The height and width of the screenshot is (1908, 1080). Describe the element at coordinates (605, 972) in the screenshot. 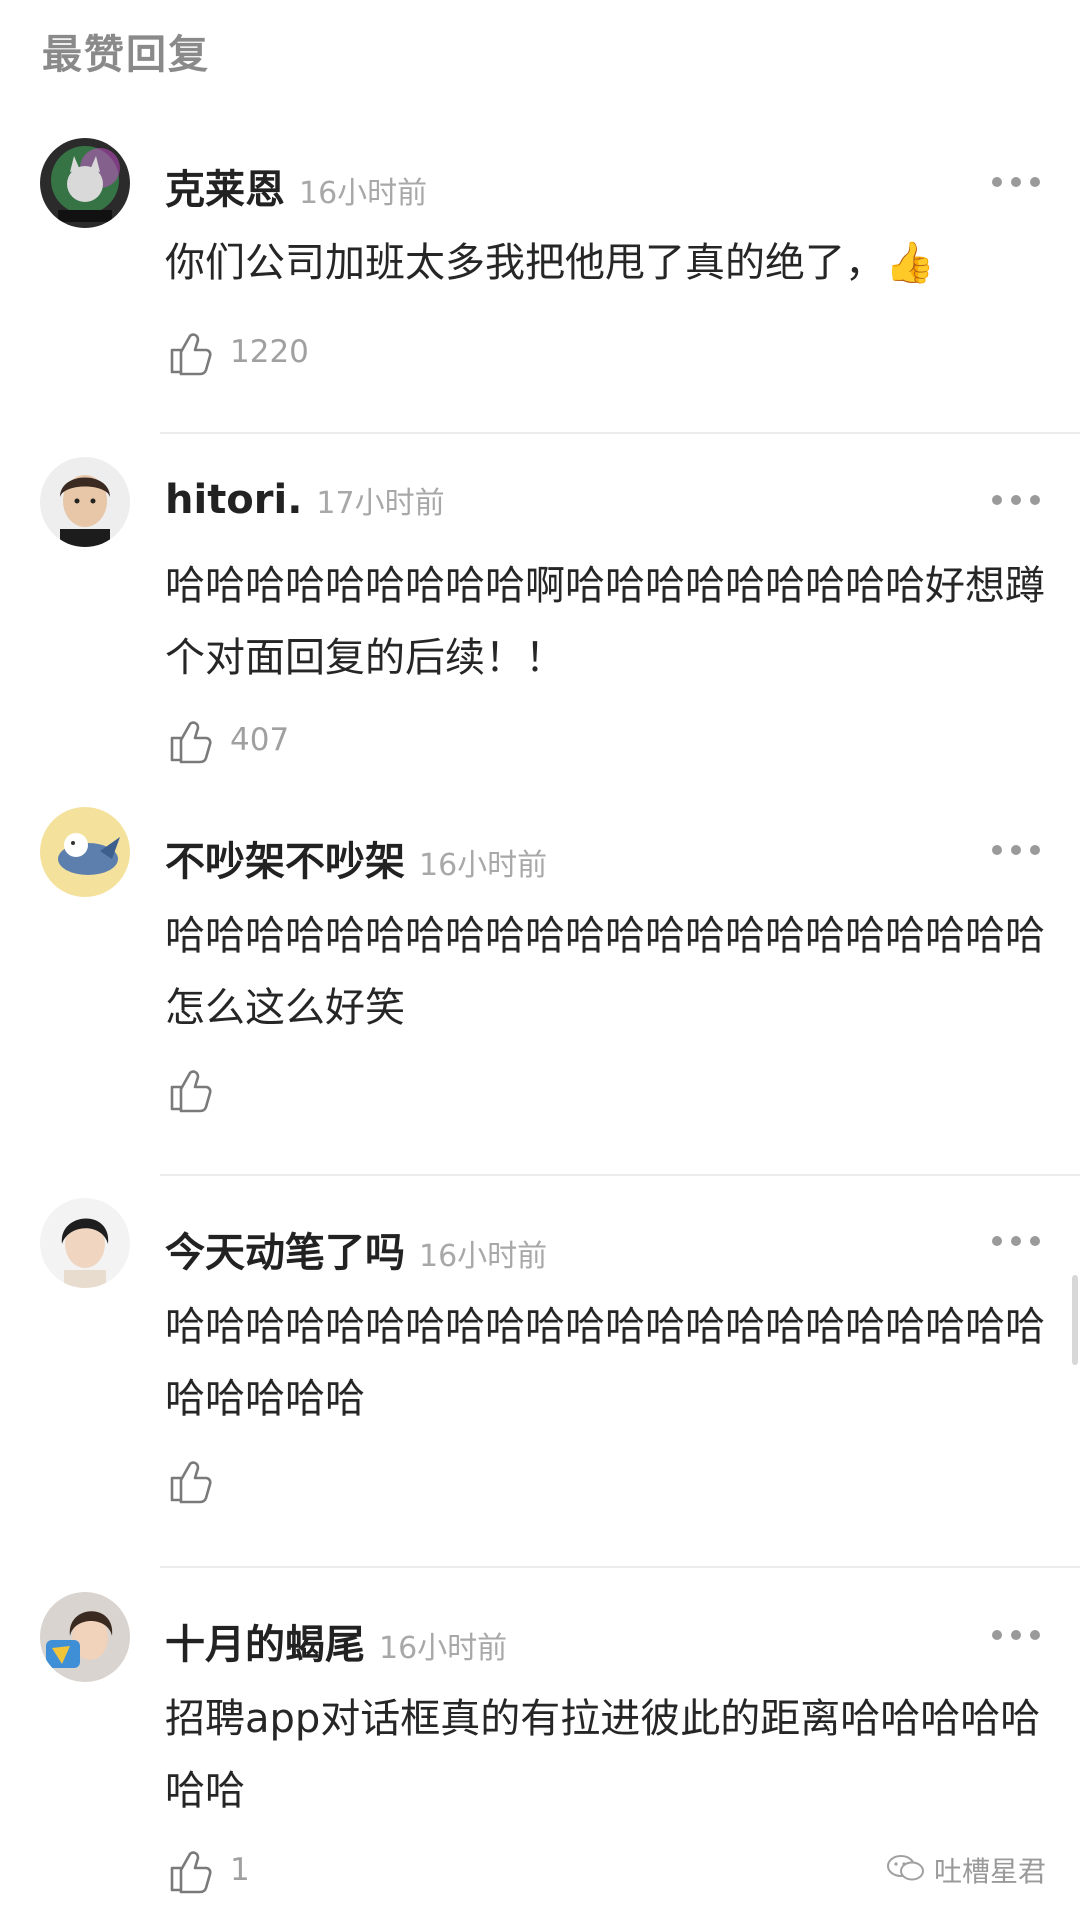

I see `comment-text: 哈哈哈哈哈哈哈哈哈哈哈哈哈哈哈哈哈哈哈哈哈哈怎么这么好笑` at that location.